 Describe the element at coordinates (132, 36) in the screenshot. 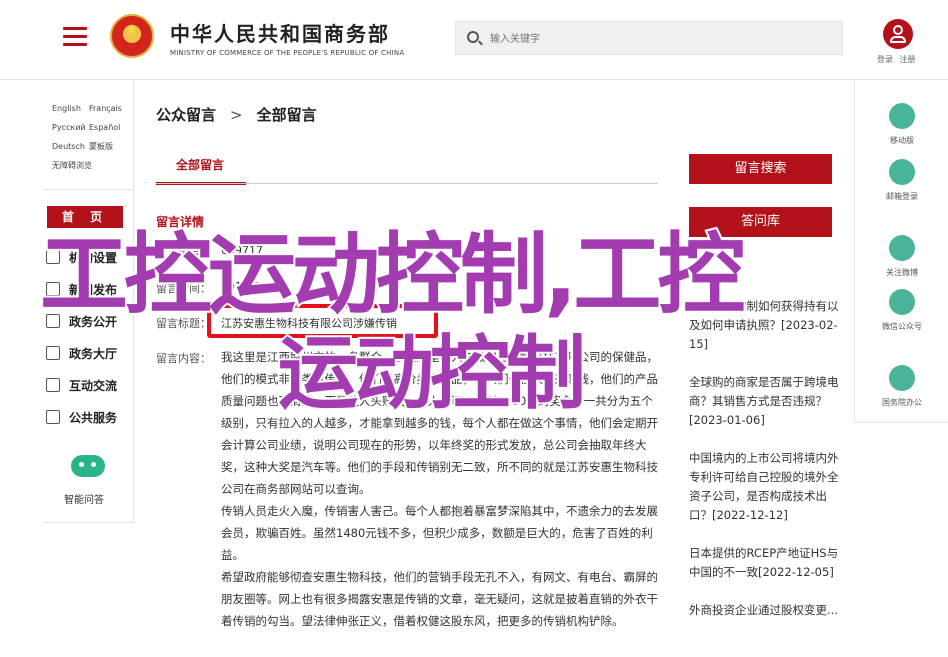

I see `national-emblem-icon` at that location.